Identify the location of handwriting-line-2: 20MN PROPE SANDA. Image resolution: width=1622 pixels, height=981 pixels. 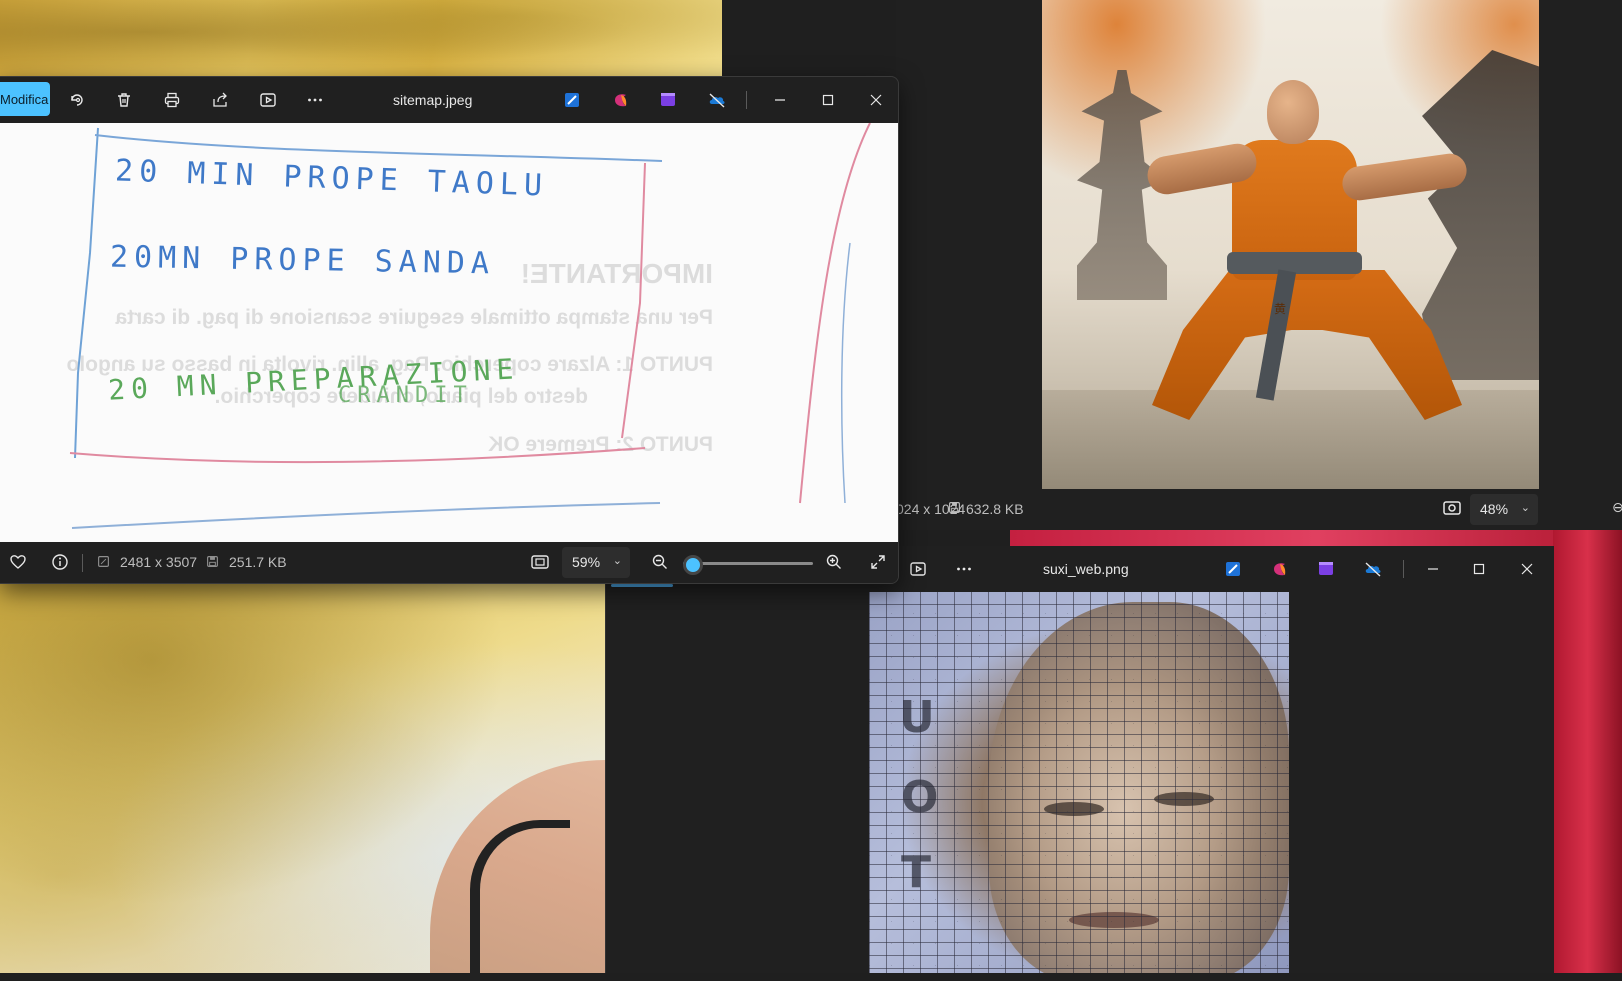
(302, 260).